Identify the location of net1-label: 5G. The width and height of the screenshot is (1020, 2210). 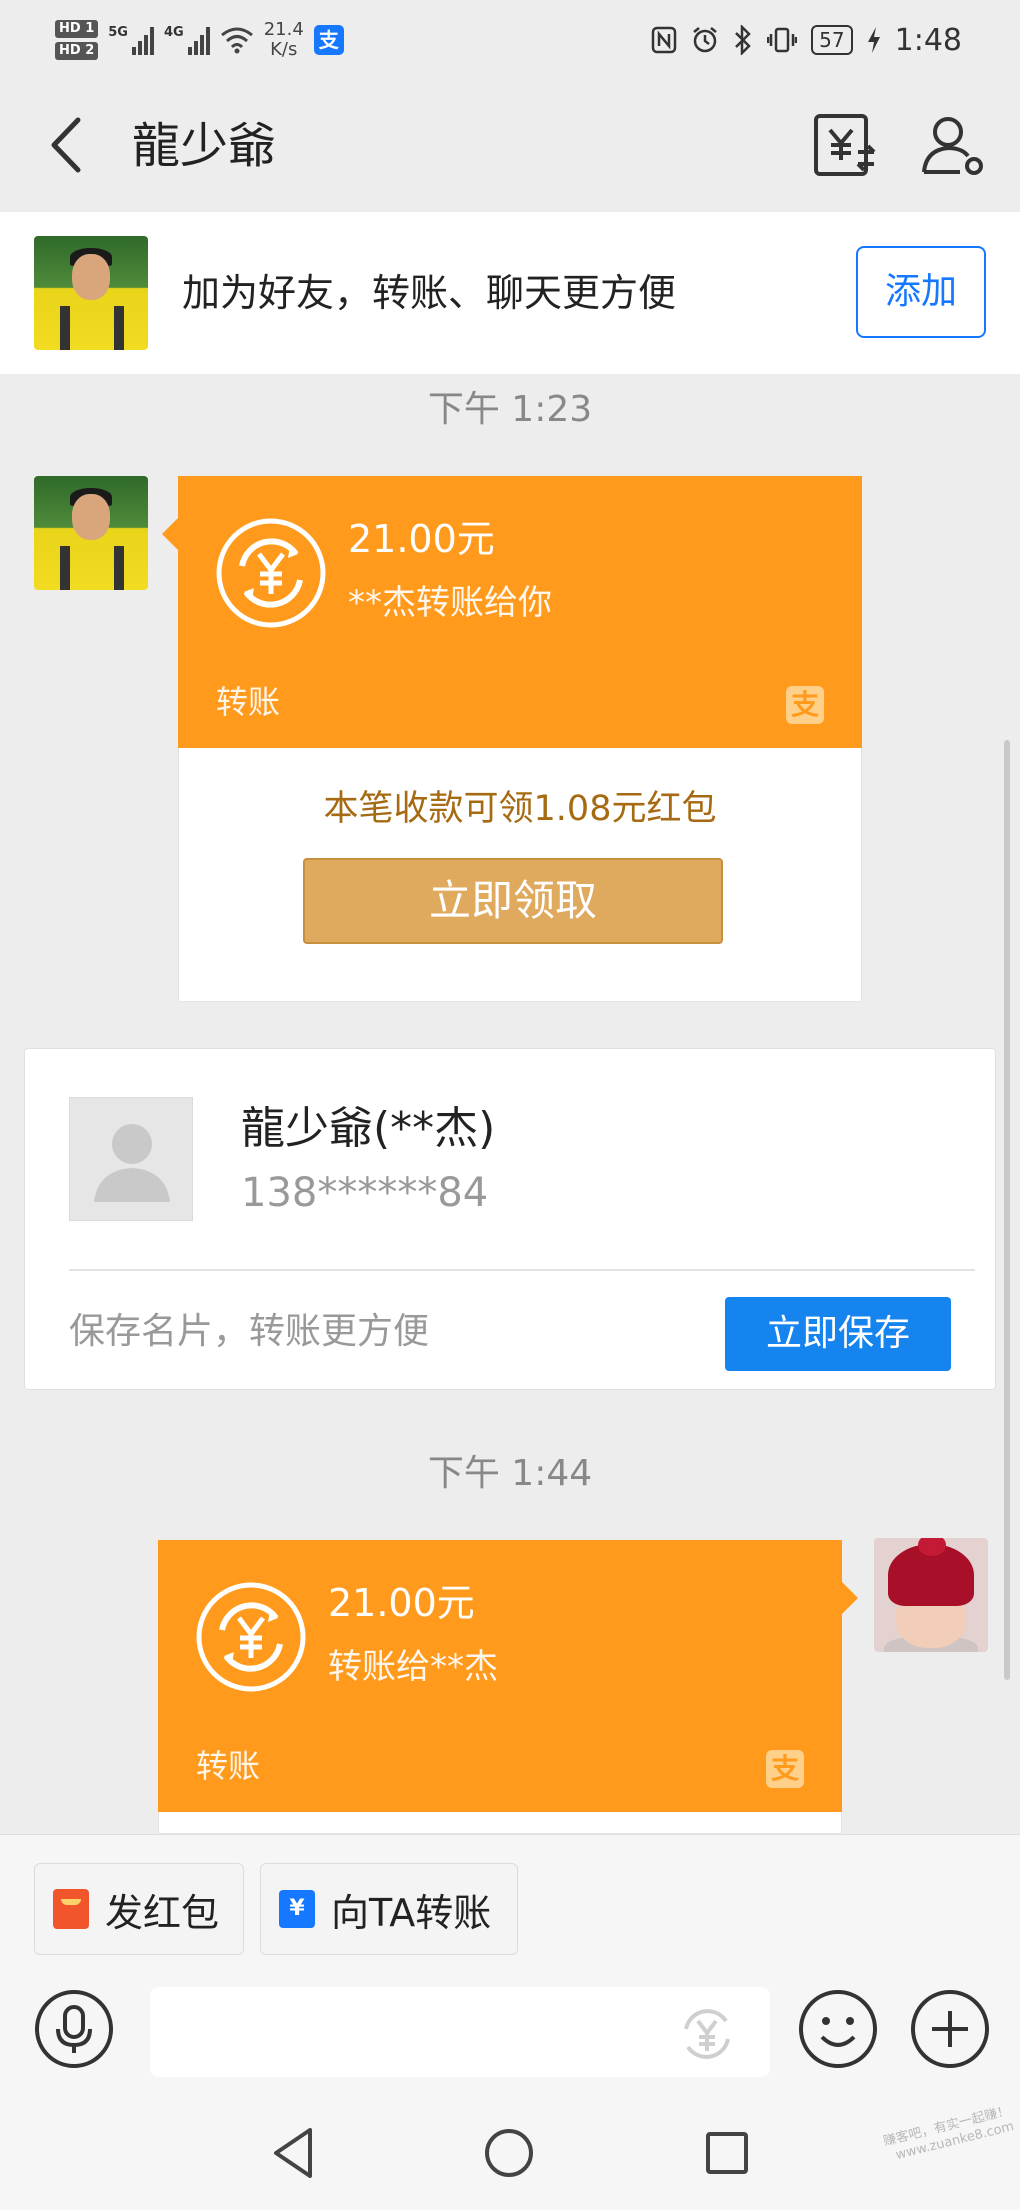
(118, 32).